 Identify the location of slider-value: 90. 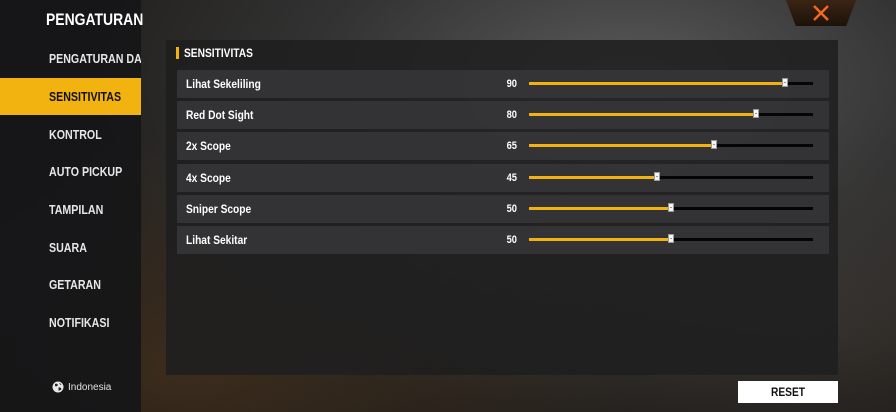
(511, 84).